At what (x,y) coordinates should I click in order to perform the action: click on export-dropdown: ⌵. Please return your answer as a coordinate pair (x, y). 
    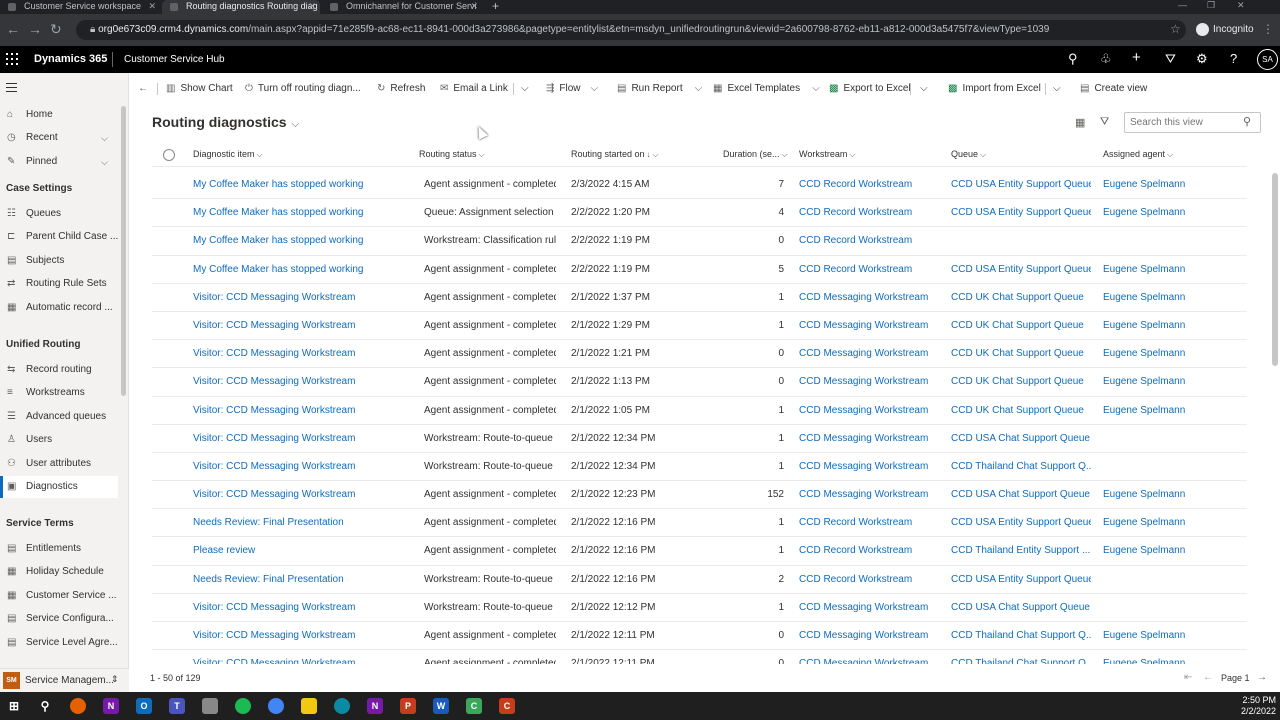
    Looking at the image, I should click on (924, 89).